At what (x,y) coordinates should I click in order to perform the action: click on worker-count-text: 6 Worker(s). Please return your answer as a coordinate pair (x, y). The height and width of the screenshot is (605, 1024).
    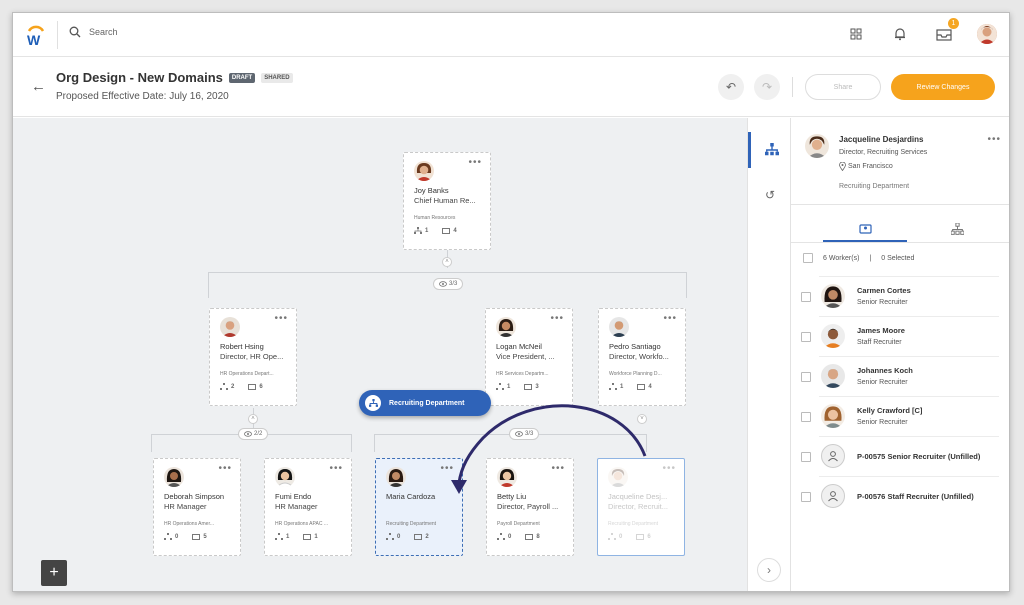
    Looking at the image, I should click on (841, 258).